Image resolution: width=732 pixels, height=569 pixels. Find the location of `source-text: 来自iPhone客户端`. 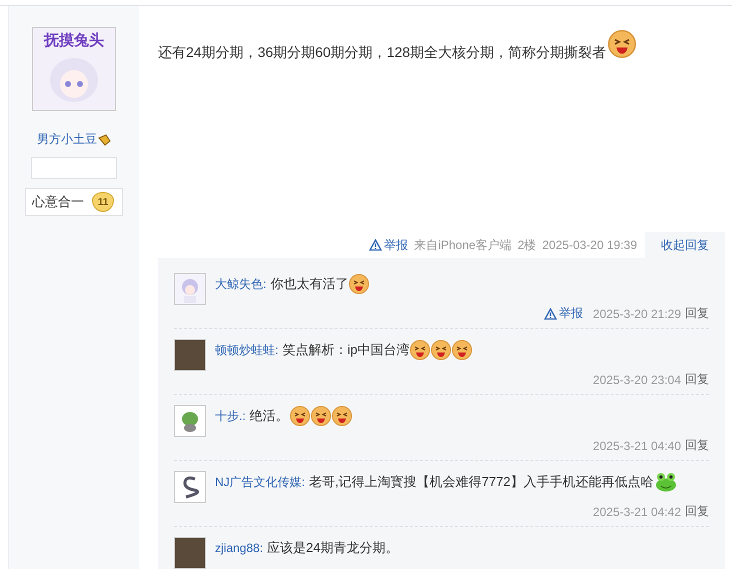

source-text: 来自iPhone客户端 is located at coordinates (463, 245).